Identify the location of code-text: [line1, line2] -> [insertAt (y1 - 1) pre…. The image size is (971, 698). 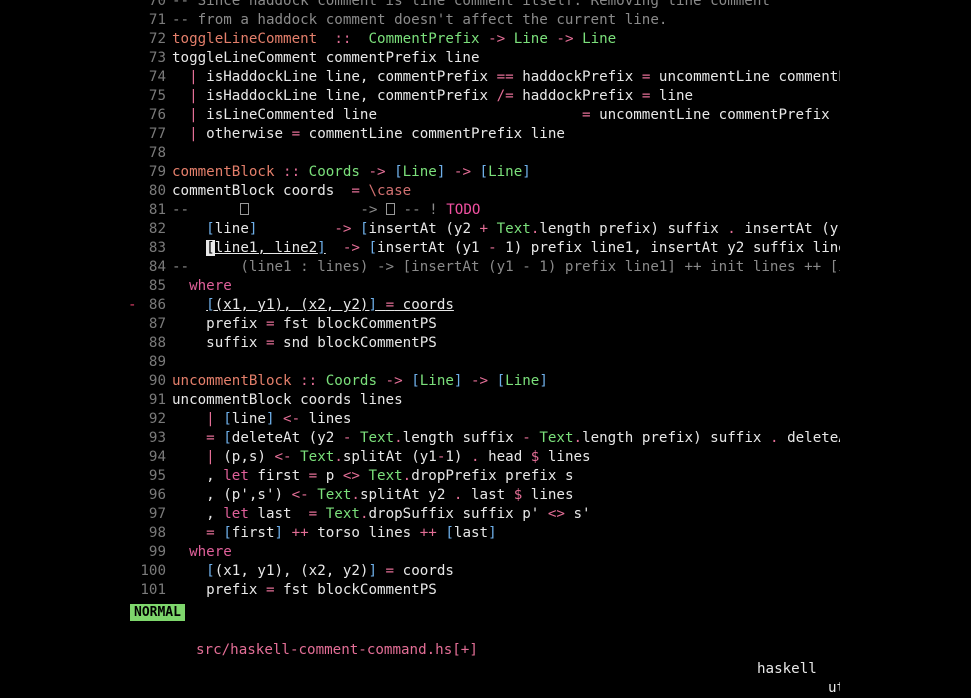
(506, 248).